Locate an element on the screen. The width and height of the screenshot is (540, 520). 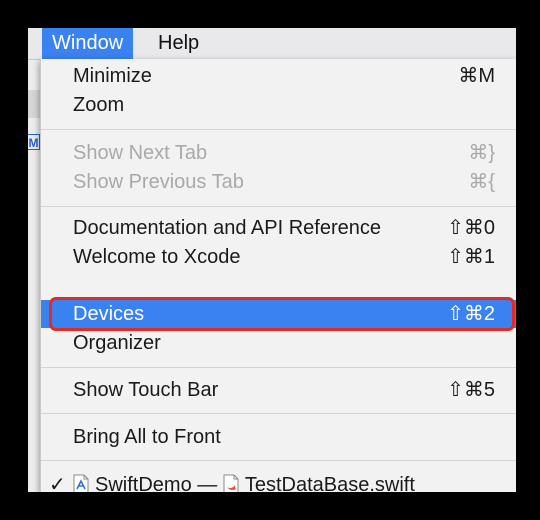
swift-file-icon is located at coordinates (231, 483).